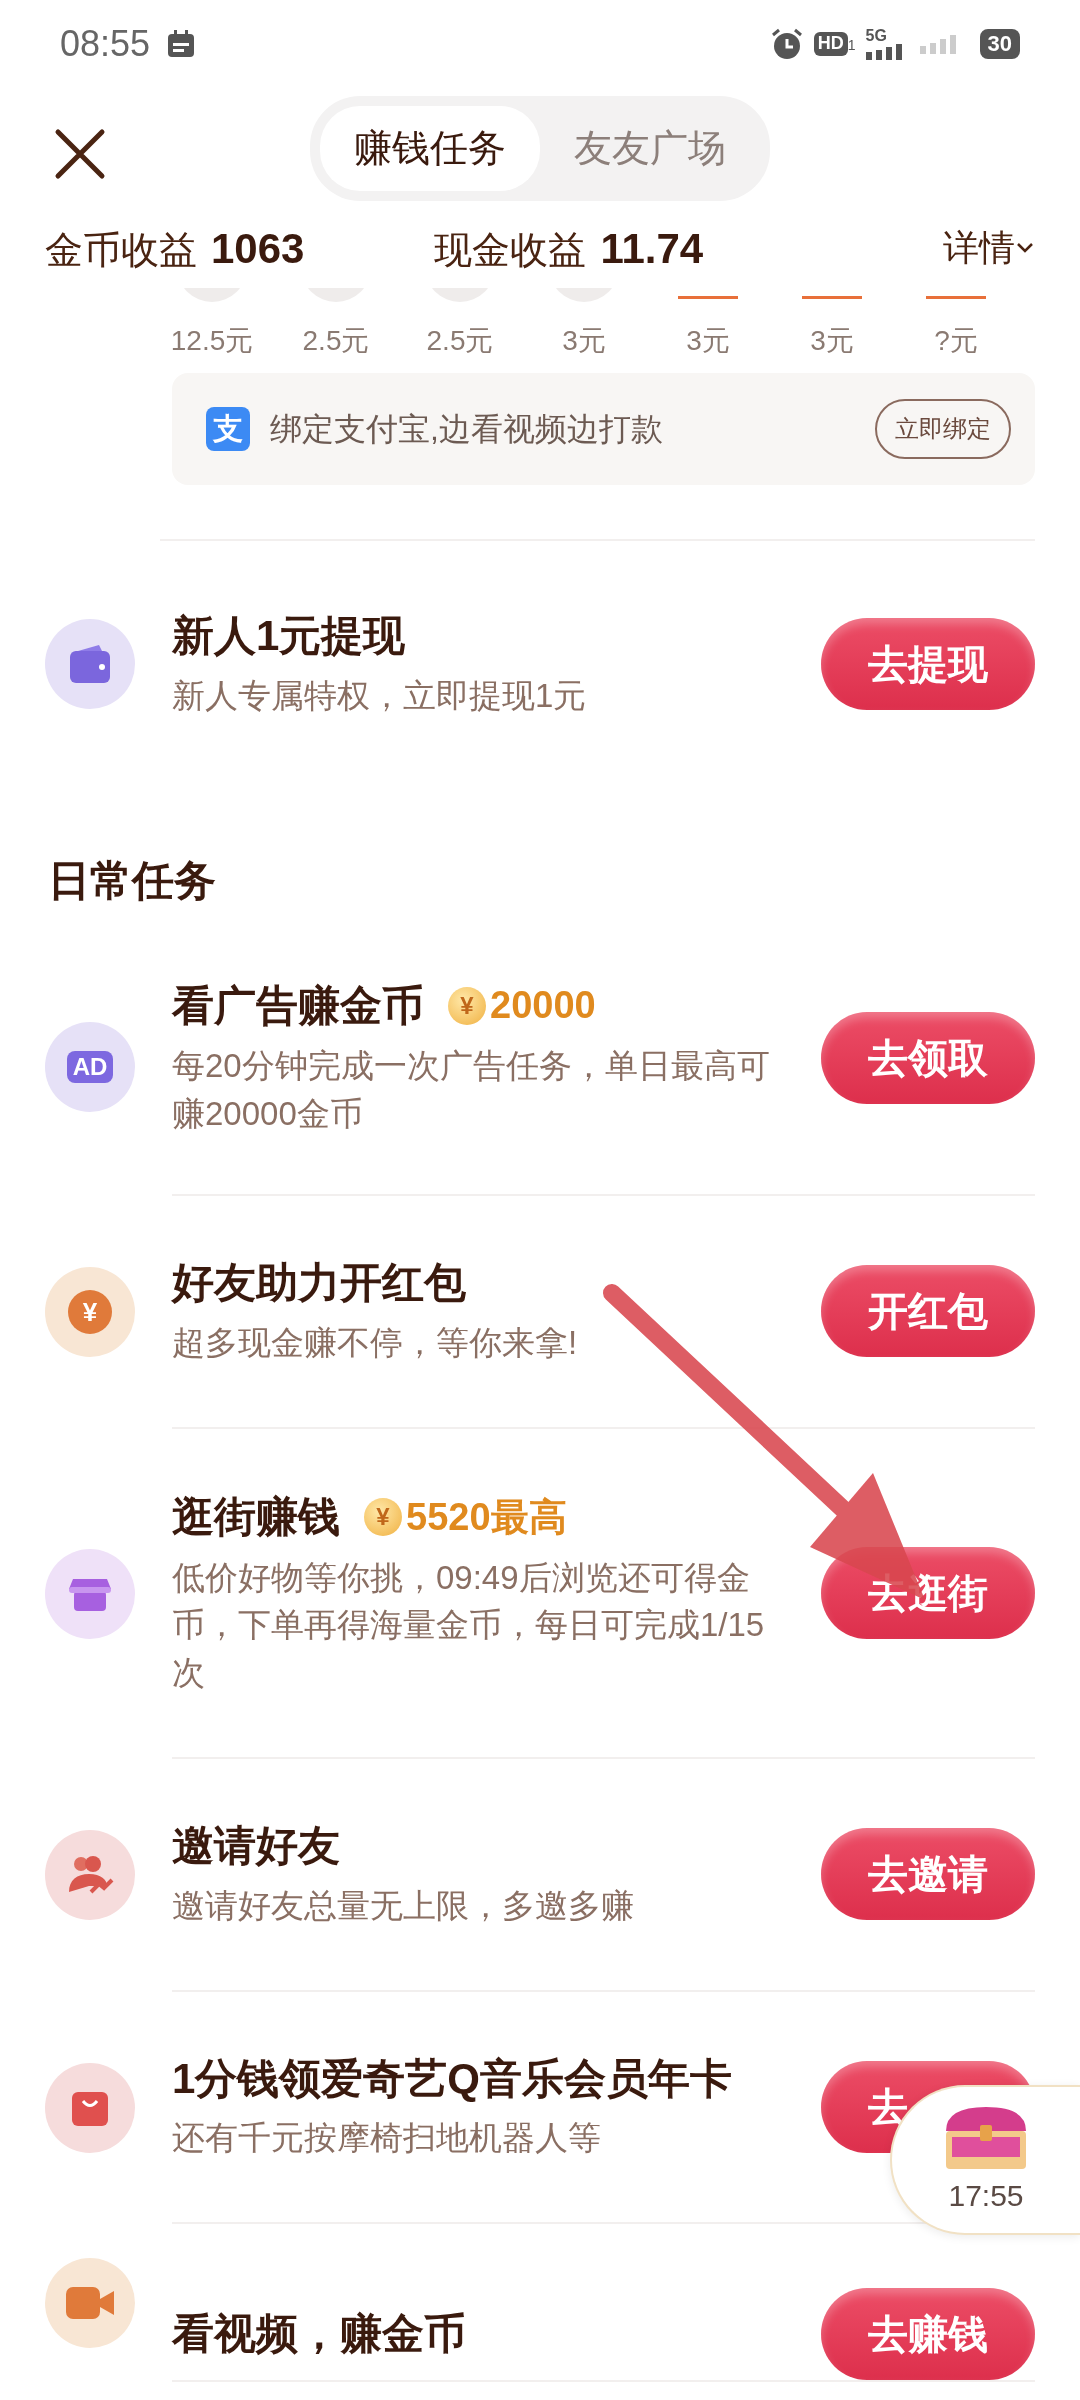 This screenshot has height=2400, width=1080. Describe the element at coordinates (989, 248) in the screenshot. I see `details-link: 详情` at that location.